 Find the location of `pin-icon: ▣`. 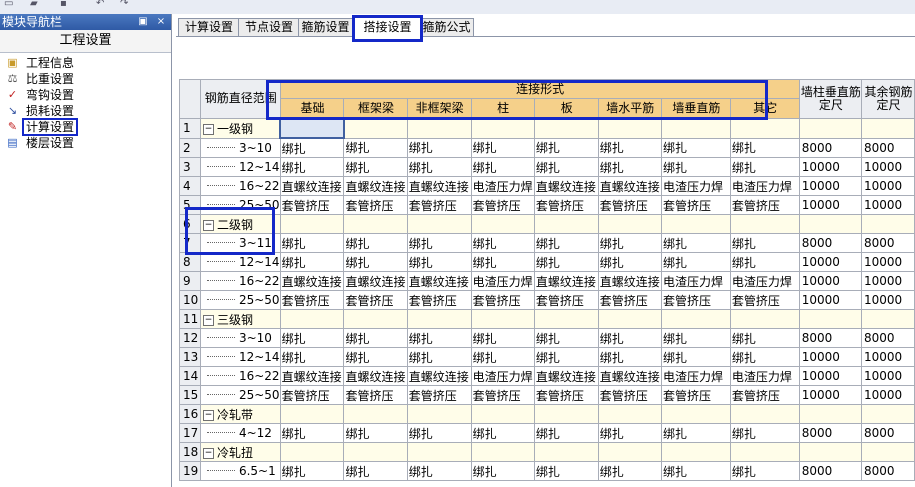

pin-icon: ▣ is located at coordinates (143, 21).